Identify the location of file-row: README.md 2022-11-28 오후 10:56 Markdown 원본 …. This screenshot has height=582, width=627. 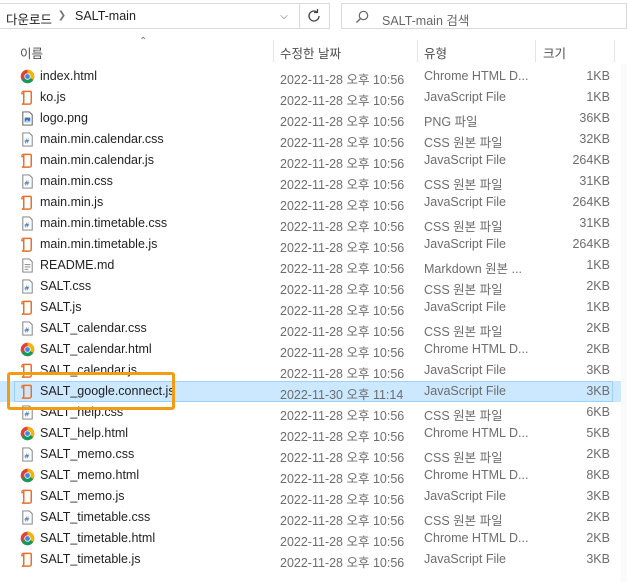
(313, 265).